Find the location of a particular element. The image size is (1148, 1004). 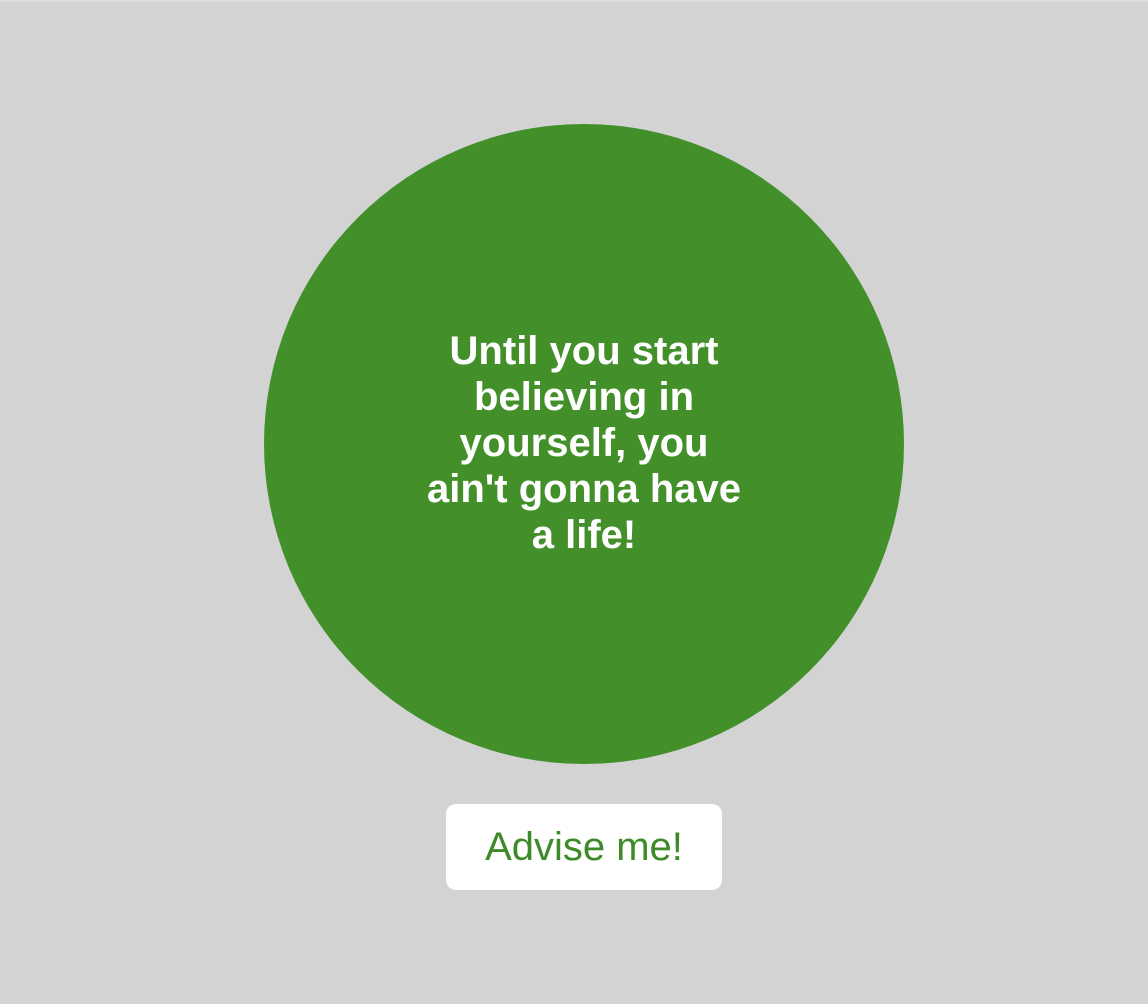

advise-me-button: Advise me! is located at coordinates (584, 847).